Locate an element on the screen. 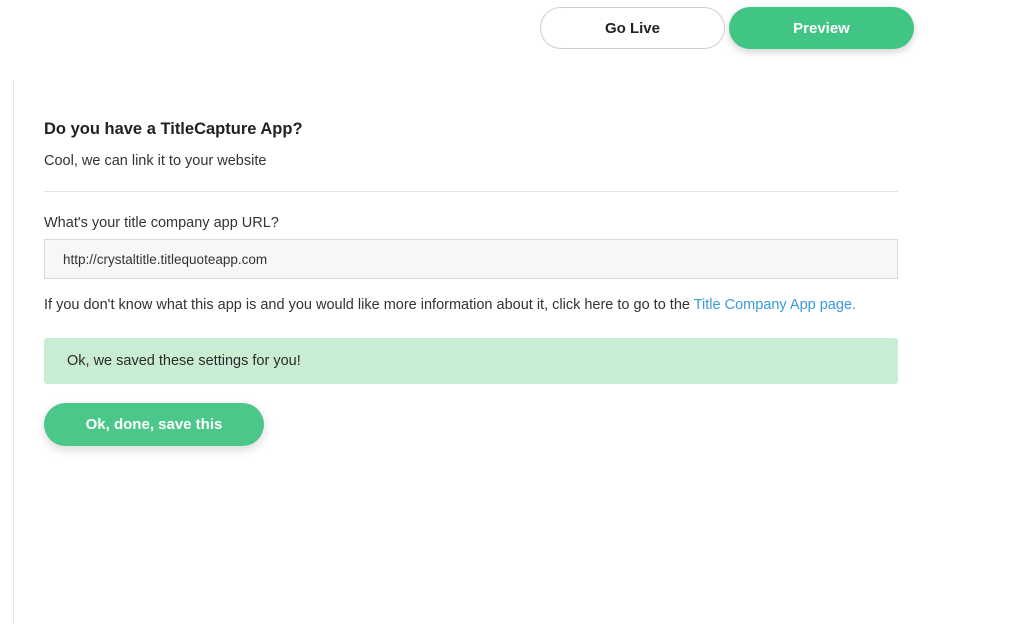  sidebar-divider is located at coordinates (13, 352).